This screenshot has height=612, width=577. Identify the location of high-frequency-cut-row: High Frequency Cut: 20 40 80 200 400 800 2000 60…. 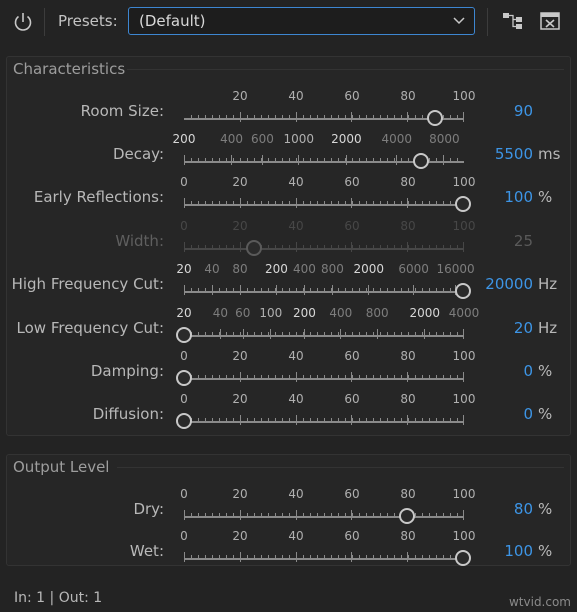
(288, 283).